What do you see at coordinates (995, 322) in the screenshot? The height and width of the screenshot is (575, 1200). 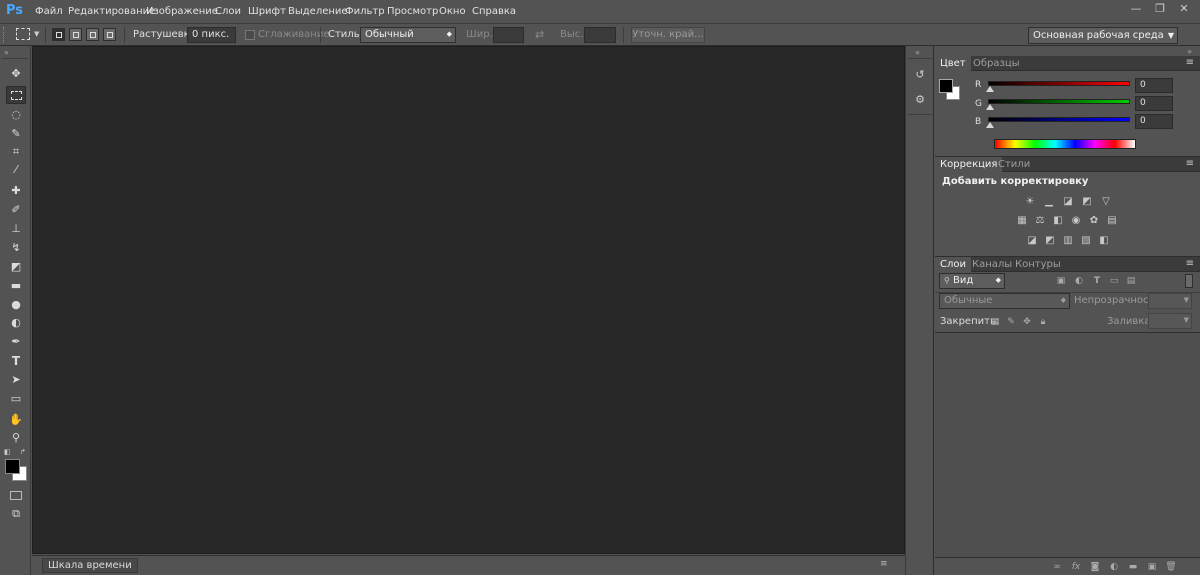 I see `lock-transparent-icon: ▦` at bounding box center [995, 322].